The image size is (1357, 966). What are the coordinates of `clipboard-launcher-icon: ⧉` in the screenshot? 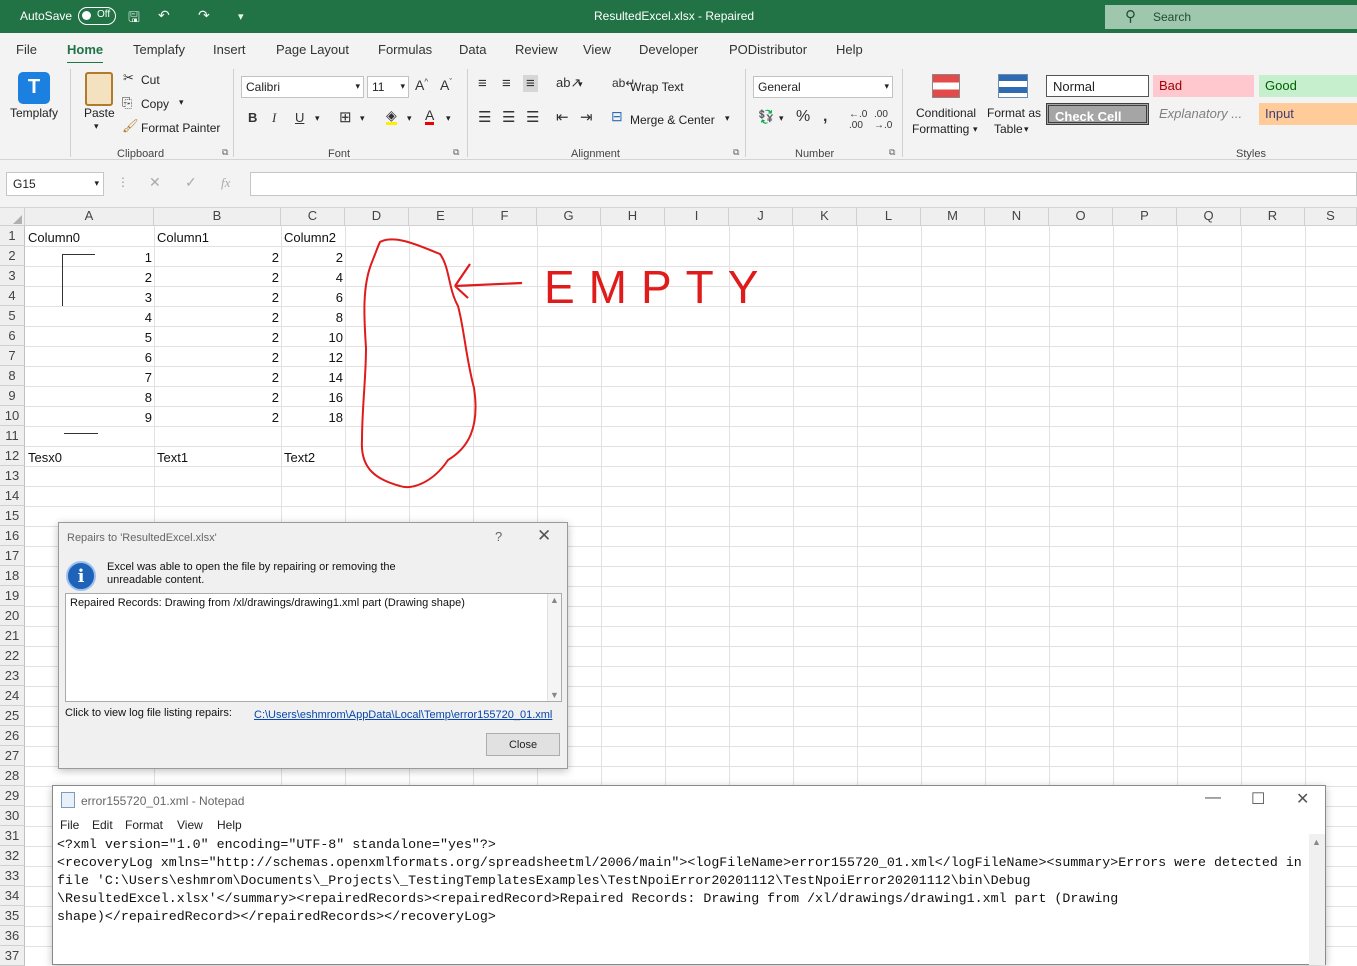 It's located at (225, 152).